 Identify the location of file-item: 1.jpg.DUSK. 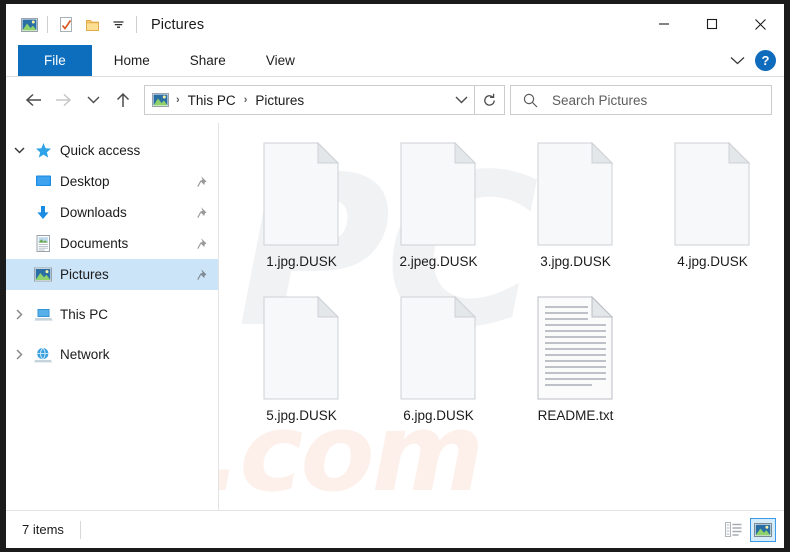
(301, 214).